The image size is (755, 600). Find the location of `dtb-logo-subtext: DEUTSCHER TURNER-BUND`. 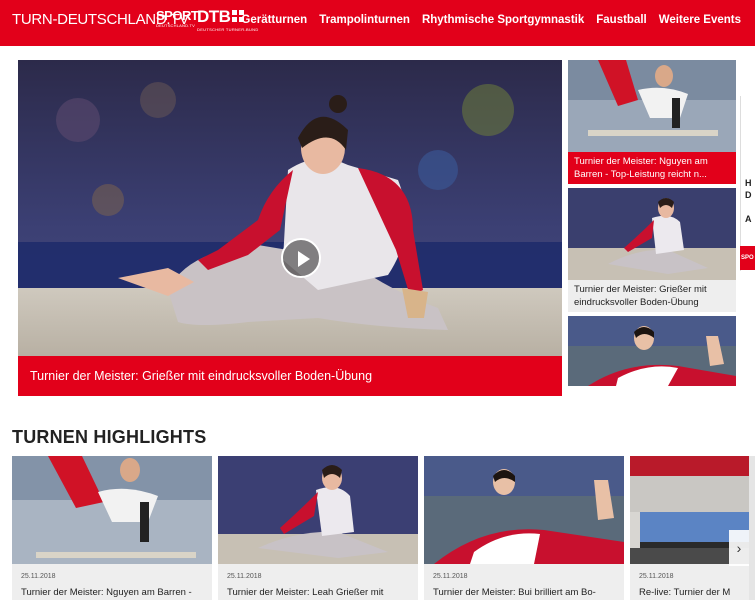

dtb-logo-subtext: DEUTSCHER TURNER-BUND is located at coordinates (228, 29).